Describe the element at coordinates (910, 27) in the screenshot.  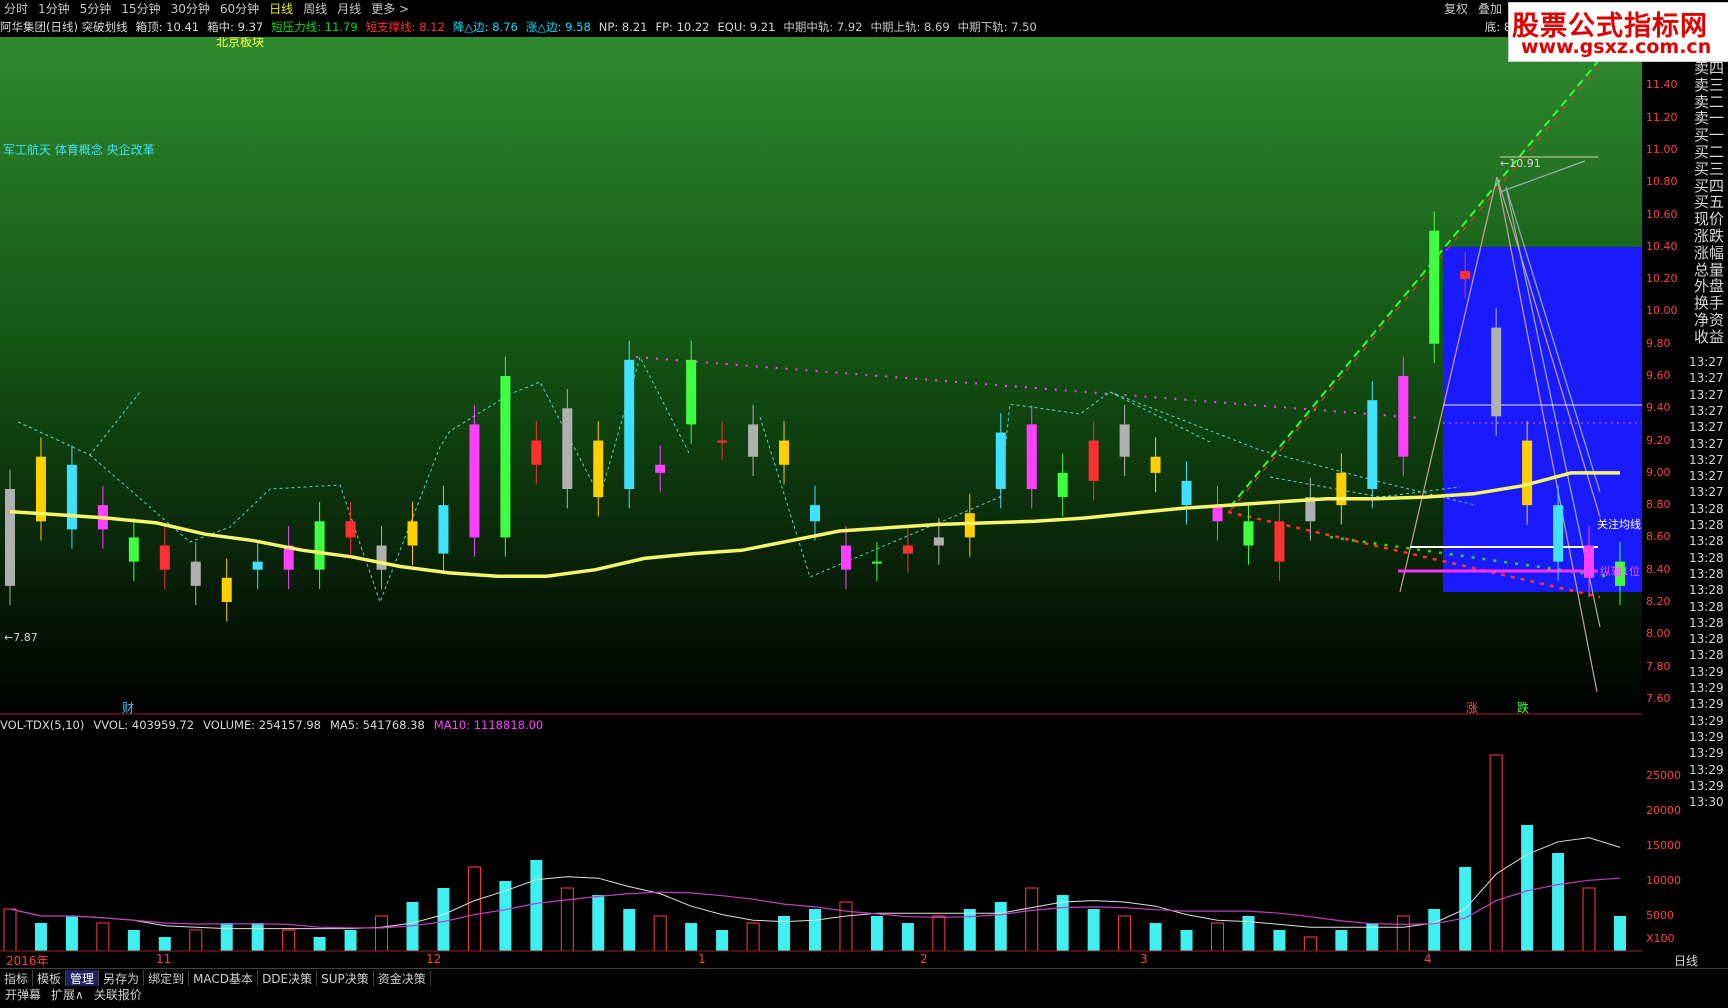
I see `info-item: 中期上轨: 8.69` at that location.